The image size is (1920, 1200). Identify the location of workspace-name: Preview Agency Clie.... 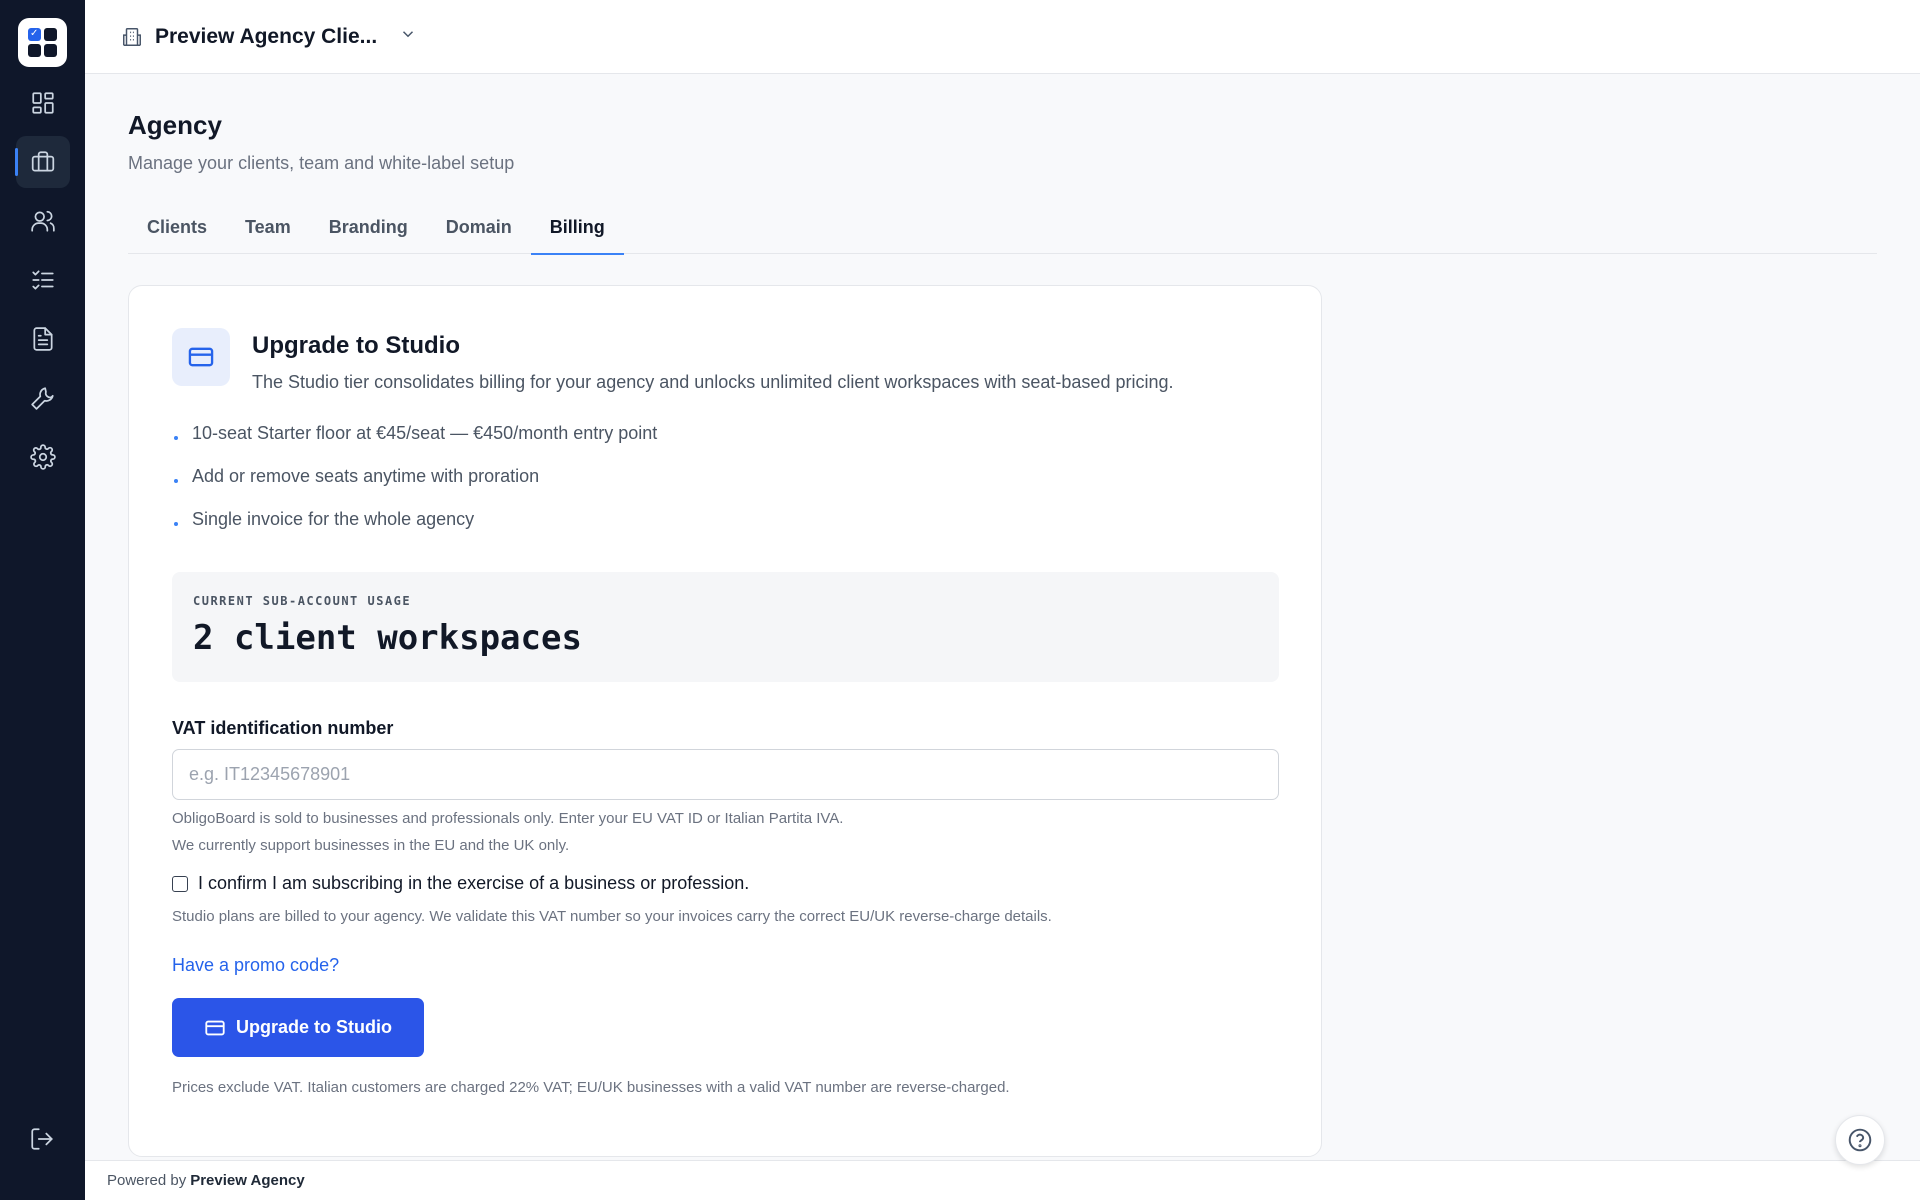
(266, 36).